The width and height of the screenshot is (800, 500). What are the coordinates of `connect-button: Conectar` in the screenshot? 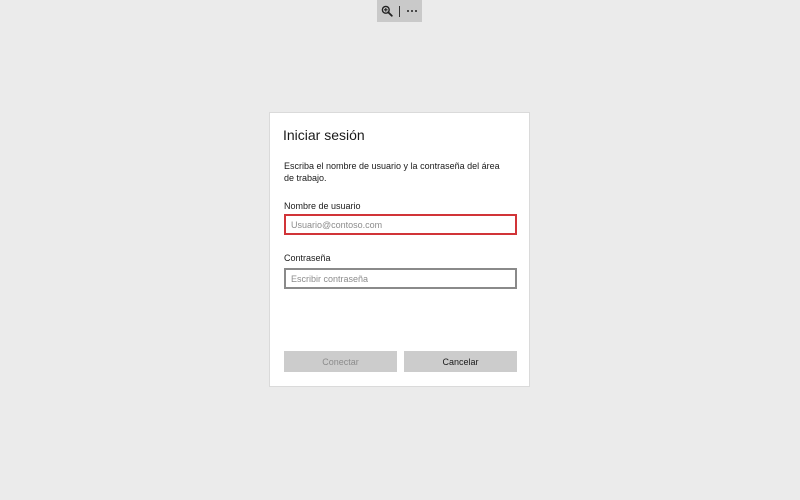 It's located at (340, 361).